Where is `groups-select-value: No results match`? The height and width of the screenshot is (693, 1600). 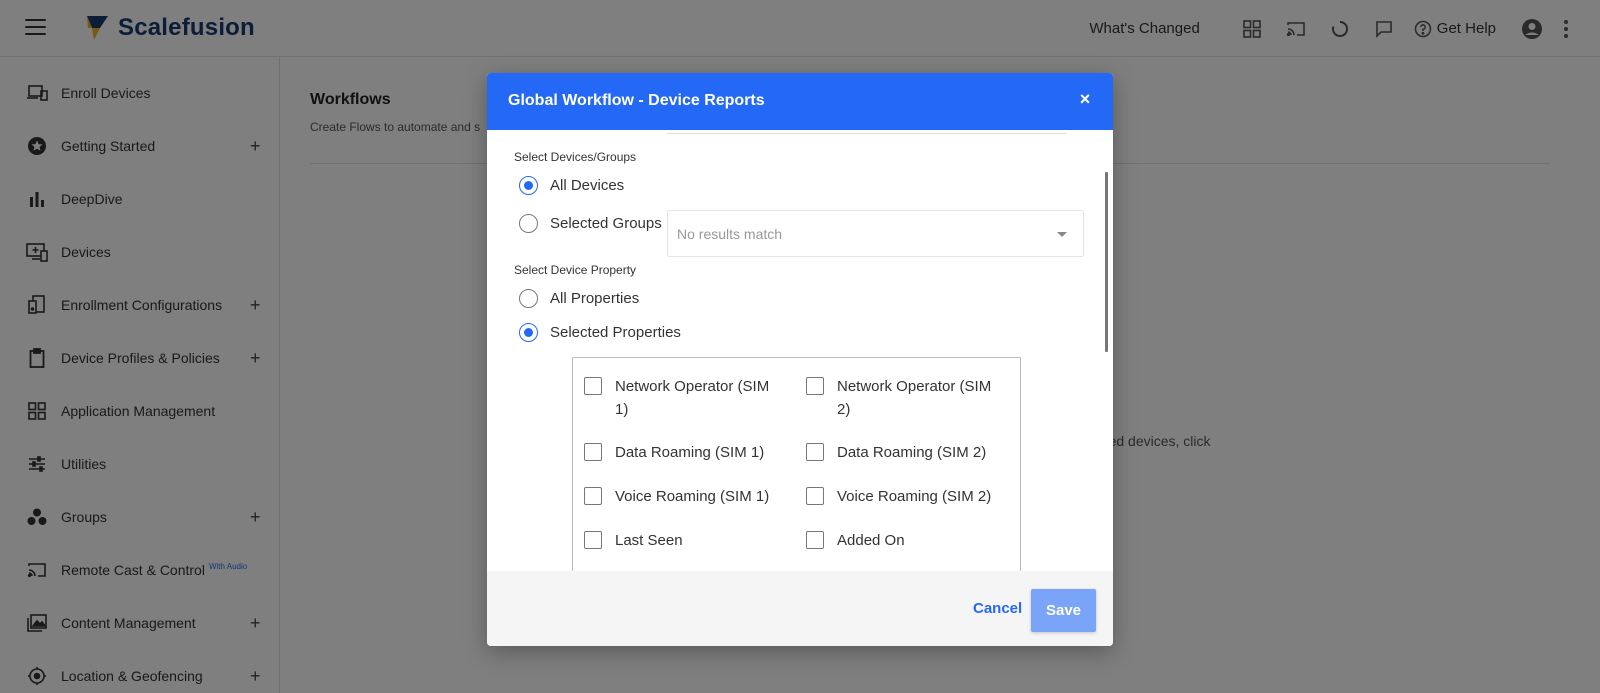
groups-select-value: No results match is located at coordinates (730, 234).